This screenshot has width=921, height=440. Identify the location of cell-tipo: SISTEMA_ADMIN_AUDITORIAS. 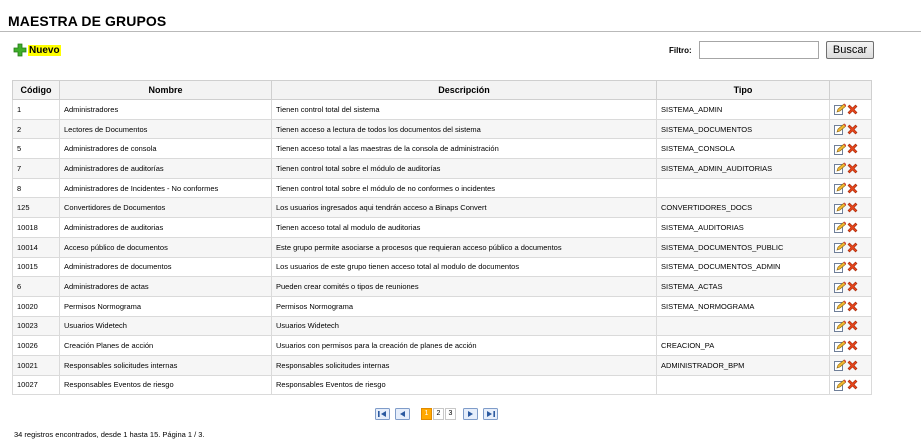
(743, 168).